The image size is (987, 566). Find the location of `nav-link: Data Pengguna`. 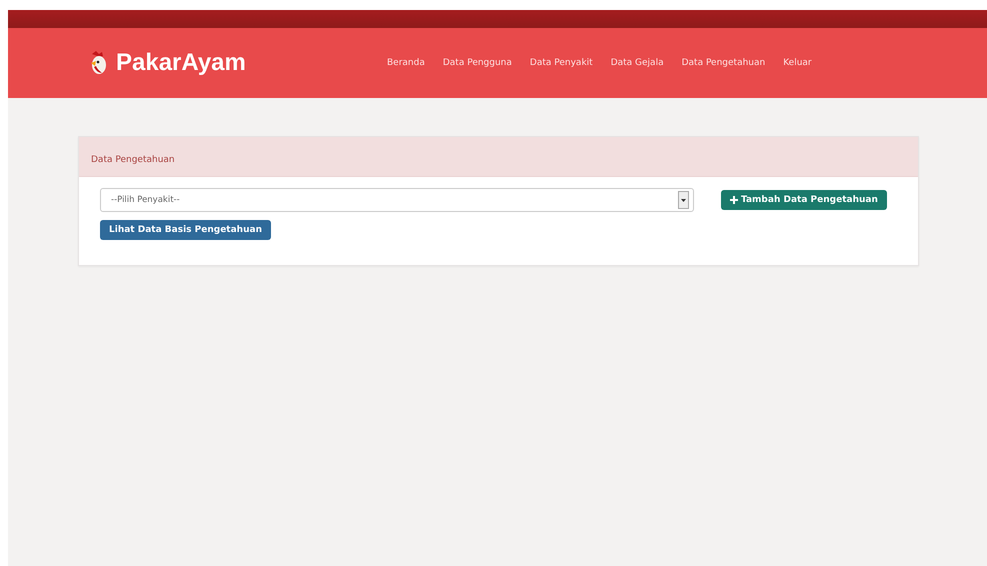

nav-link: Data Pengguna is located at coordinates (477, 63).